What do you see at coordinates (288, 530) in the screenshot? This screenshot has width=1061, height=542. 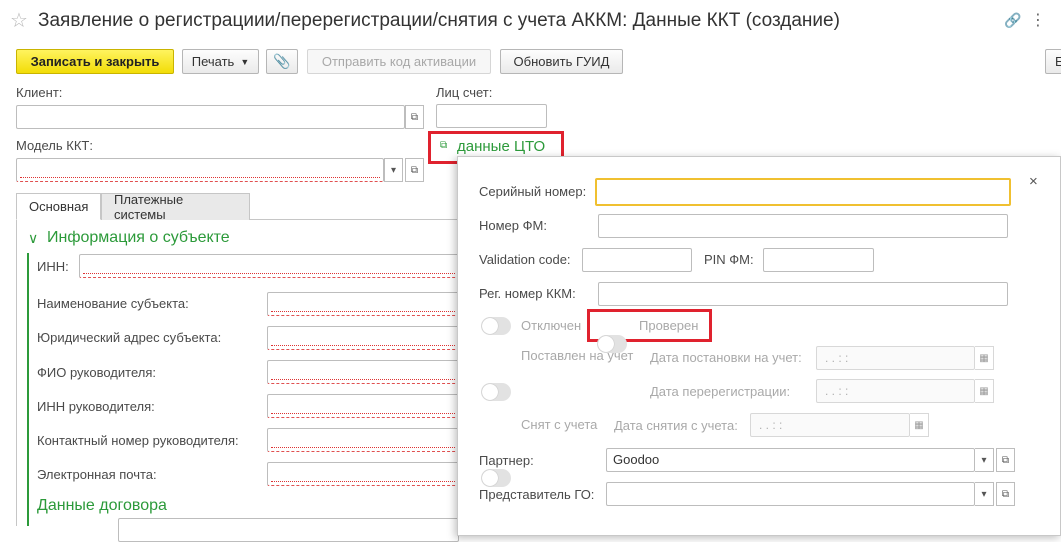 I see `contract-input` at bounding box center [288, 530].